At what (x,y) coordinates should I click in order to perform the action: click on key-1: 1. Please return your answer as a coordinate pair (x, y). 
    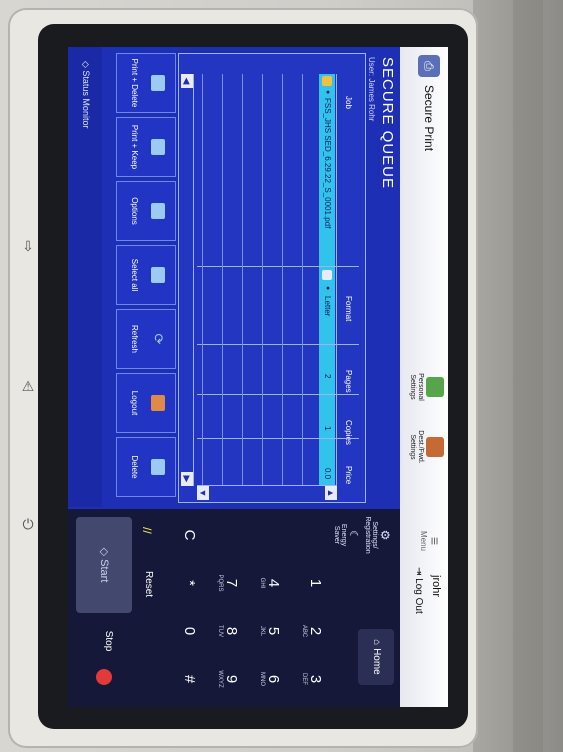
    Looking at the image, I should click on (311, 583).